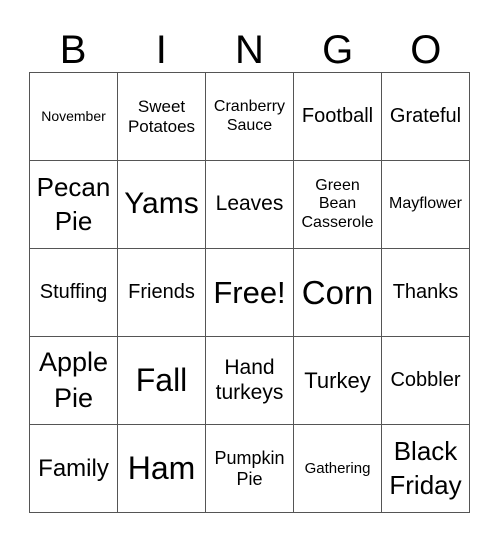 The width and height of the screenshot is (500, 544). I want to click on header-letter-g: G, so click(338, 50).